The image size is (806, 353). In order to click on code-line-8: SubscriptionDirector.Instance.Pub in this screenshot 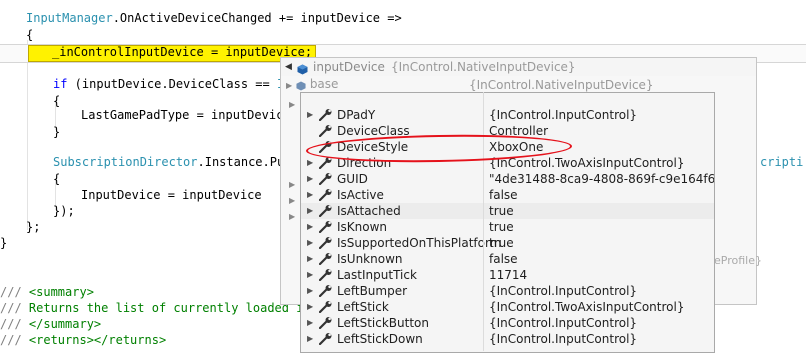, I will do `click(172, 162)`.